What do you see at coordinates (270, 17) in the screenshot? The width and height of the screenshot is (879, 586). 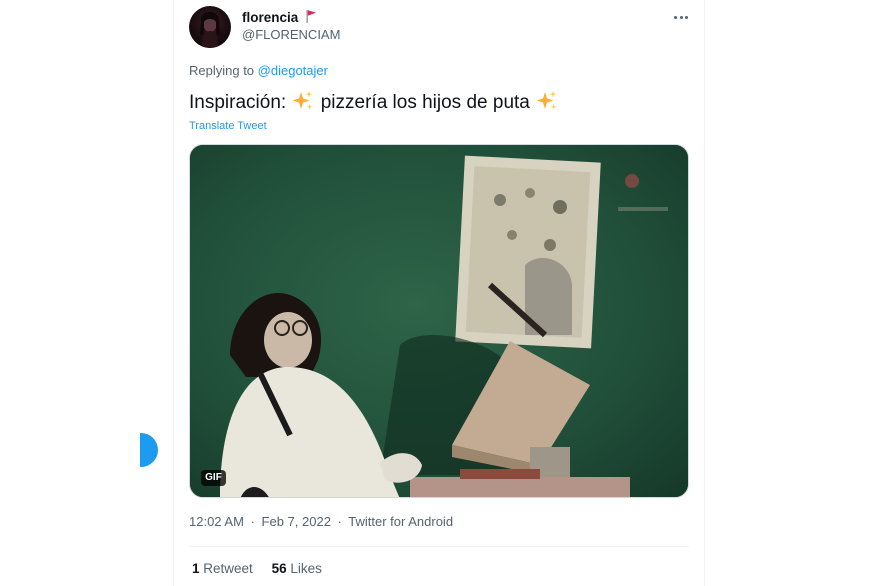 I see `author-display-name: florencia` at bounding box center [270, 17].